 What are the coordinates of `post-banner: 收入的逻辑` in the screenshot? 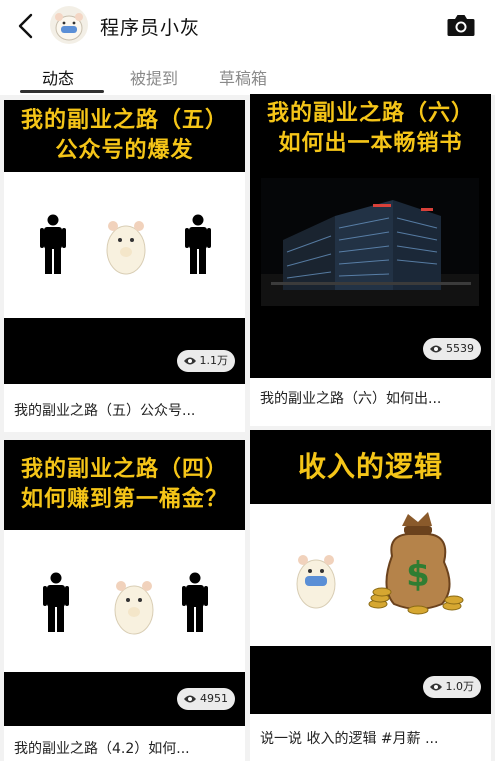 It's located at (370, 467).